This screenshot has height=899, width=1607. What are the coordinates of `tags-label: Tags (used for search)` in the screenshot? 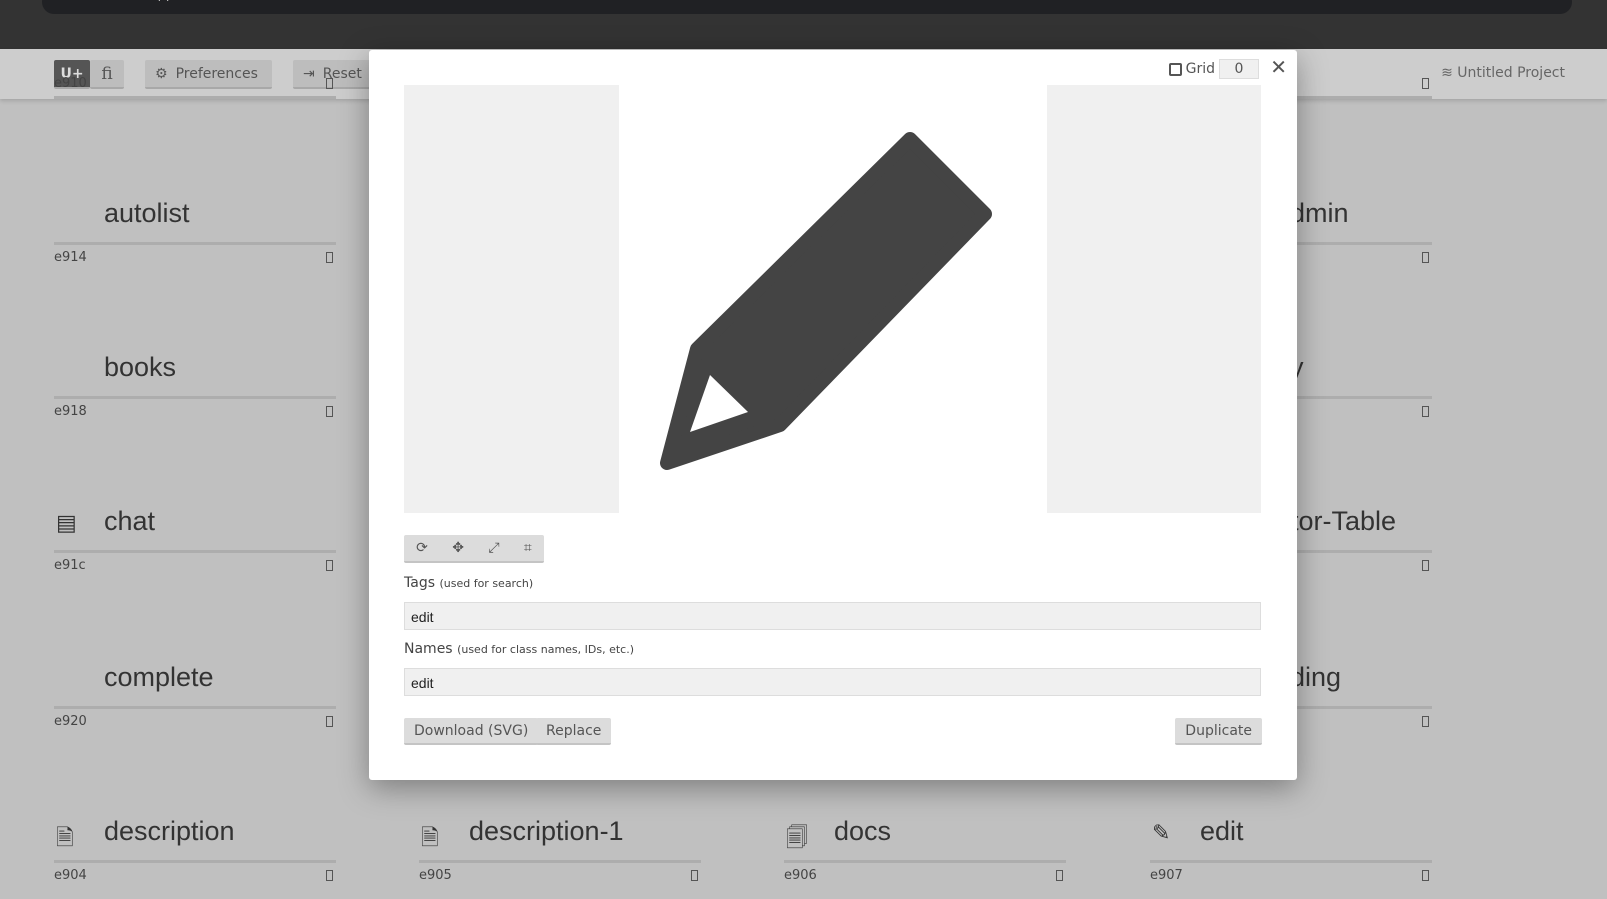 It's located at (469, 583).